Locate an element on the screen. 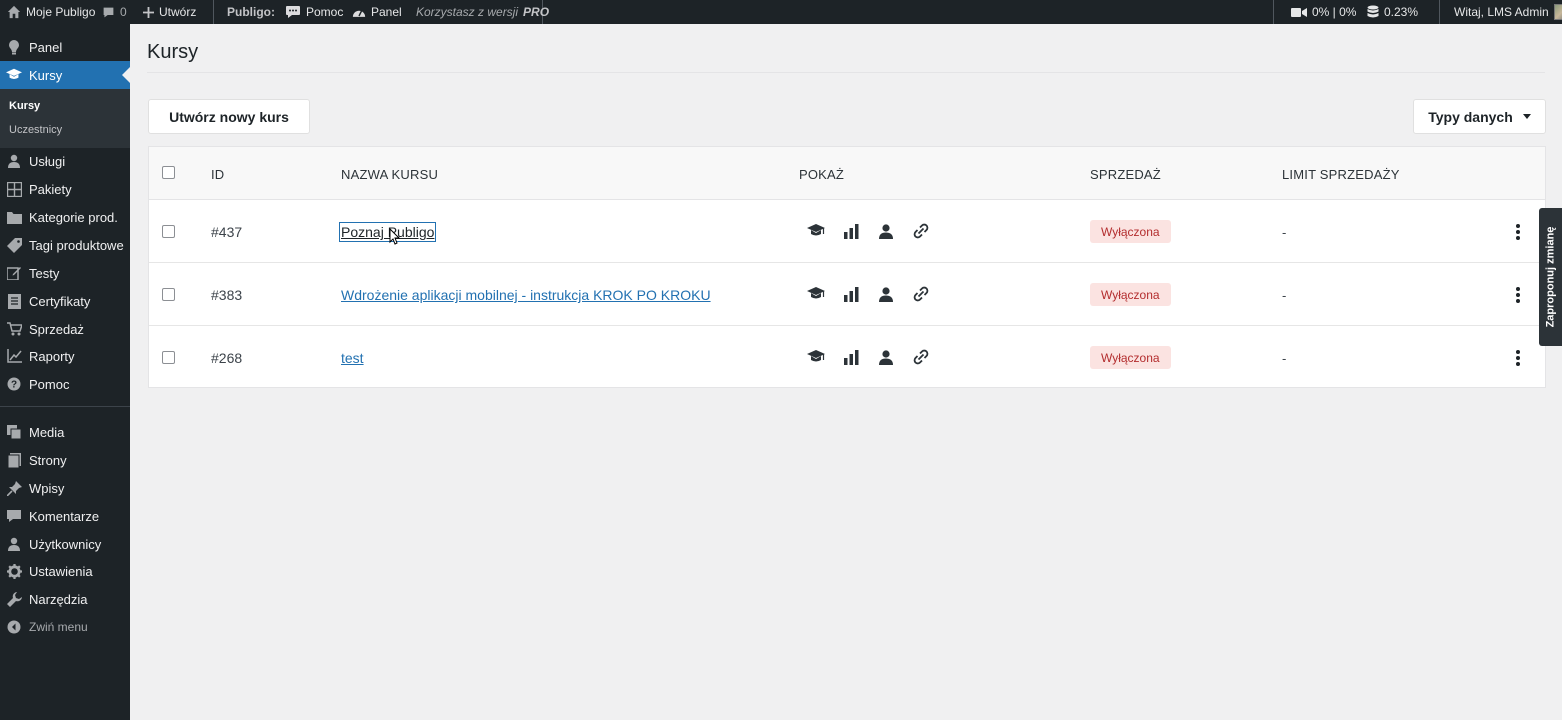 This screenshot has height=720, width=1562. sidebar-label: Narzędzia is located at coordinates (58, 599).